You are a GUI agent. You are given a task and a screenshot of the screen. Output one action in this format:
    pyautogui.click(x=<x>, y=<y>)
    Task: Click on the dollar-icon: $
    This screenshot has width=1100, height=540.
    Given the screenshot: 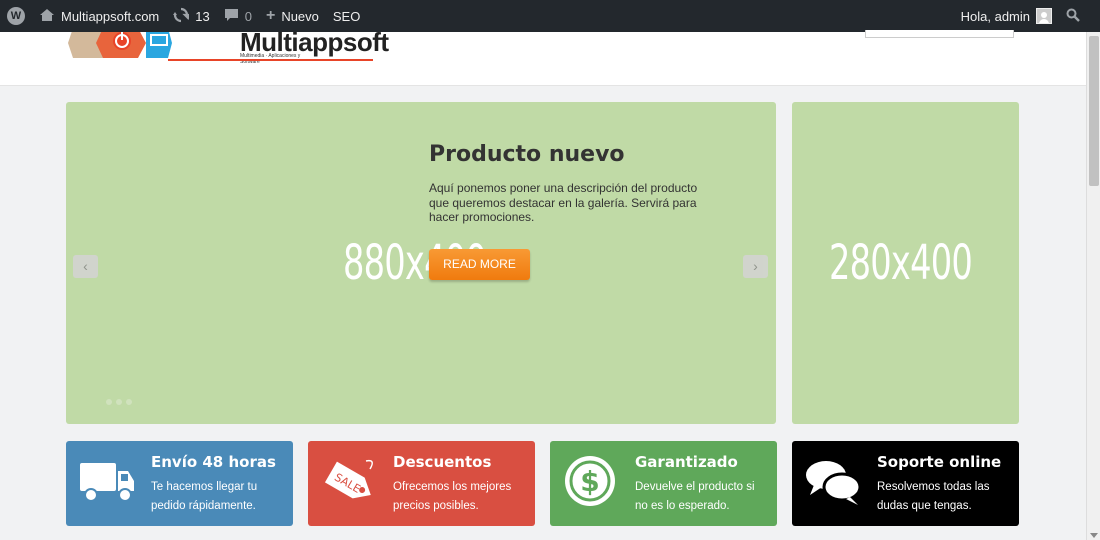 What is the action you would take?
    pyautogui.click(x=592, y=483)
    